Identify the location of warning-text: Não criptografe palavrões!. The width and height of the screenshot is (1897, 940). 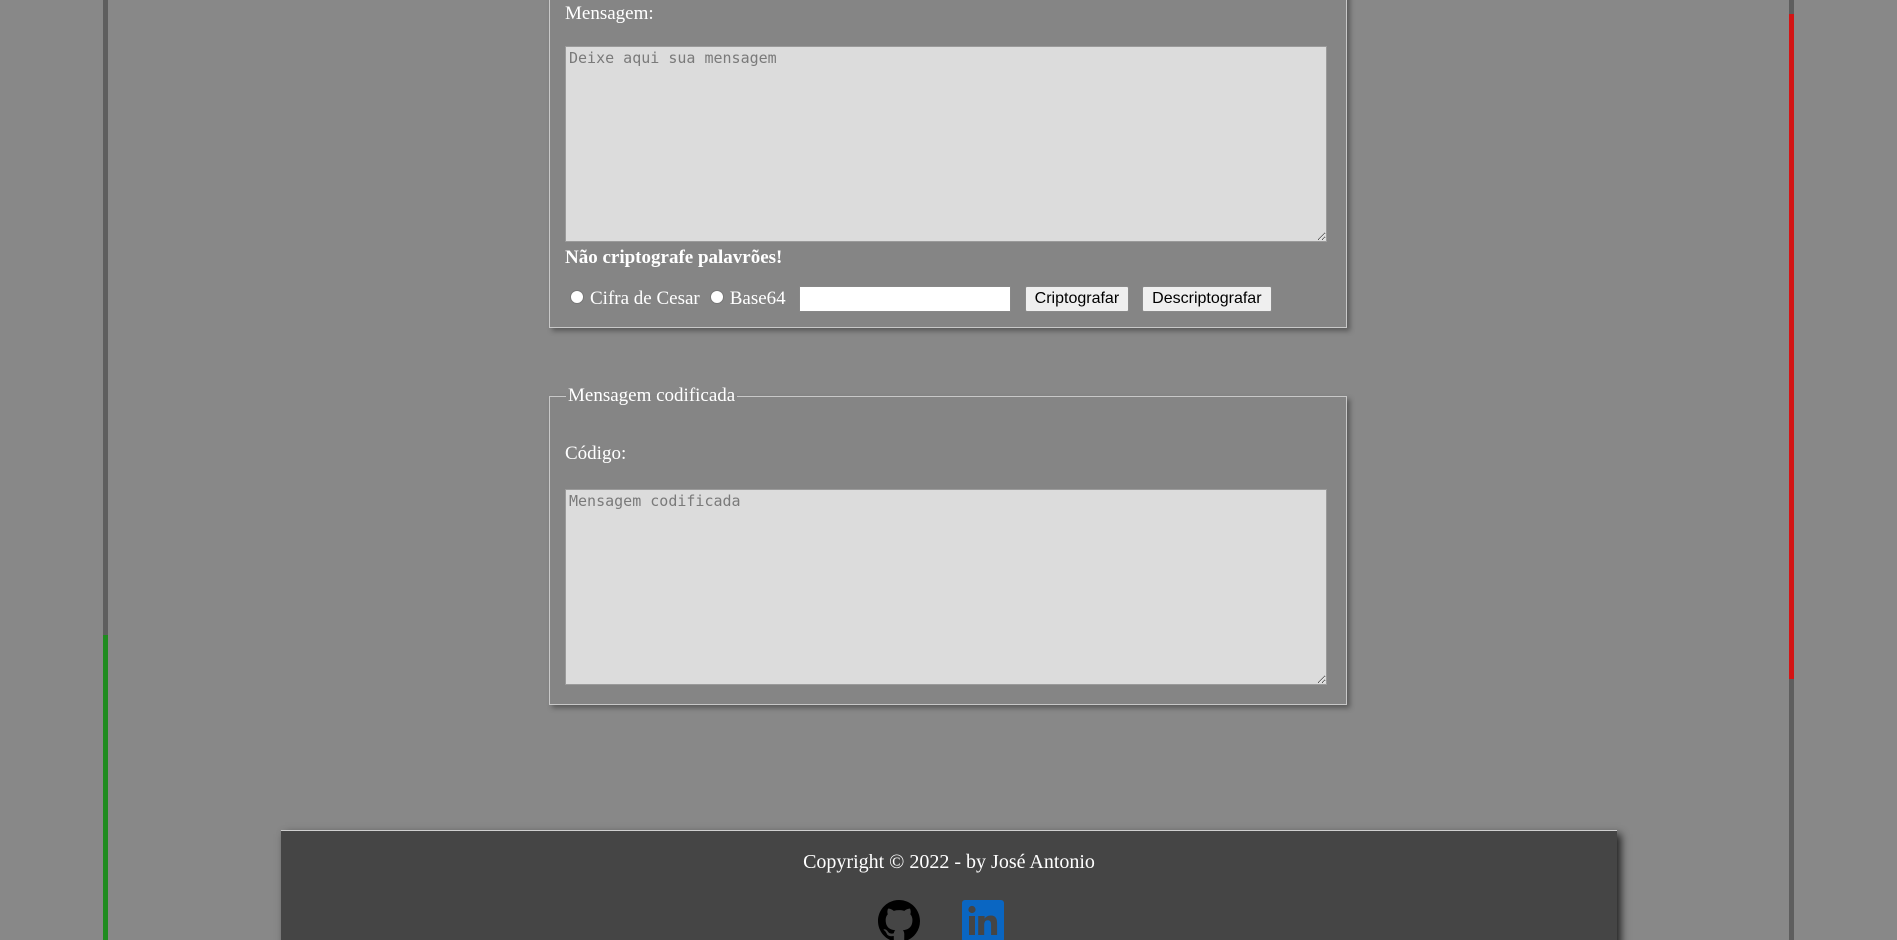
(674, 257).